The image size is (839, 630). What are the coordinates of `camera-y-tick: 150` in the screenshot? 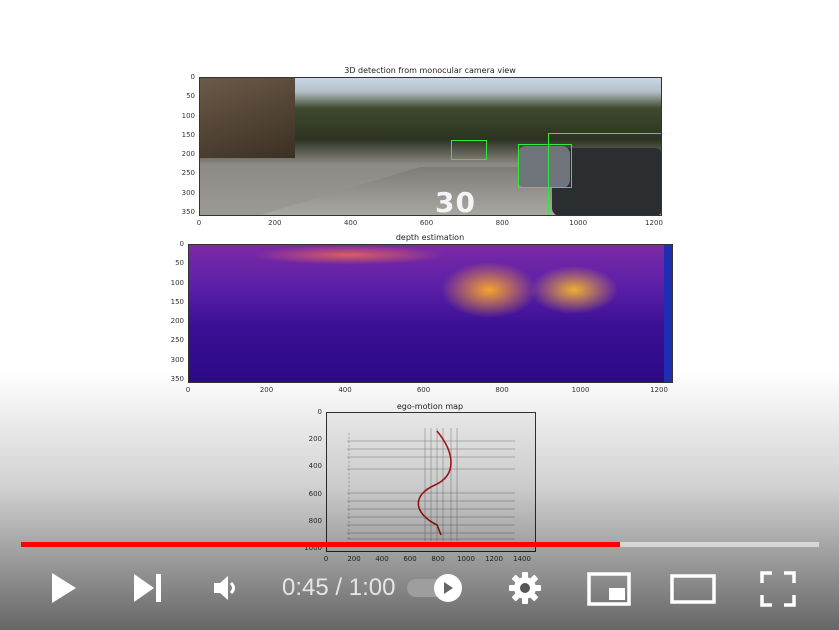 It's located at (188, 134).